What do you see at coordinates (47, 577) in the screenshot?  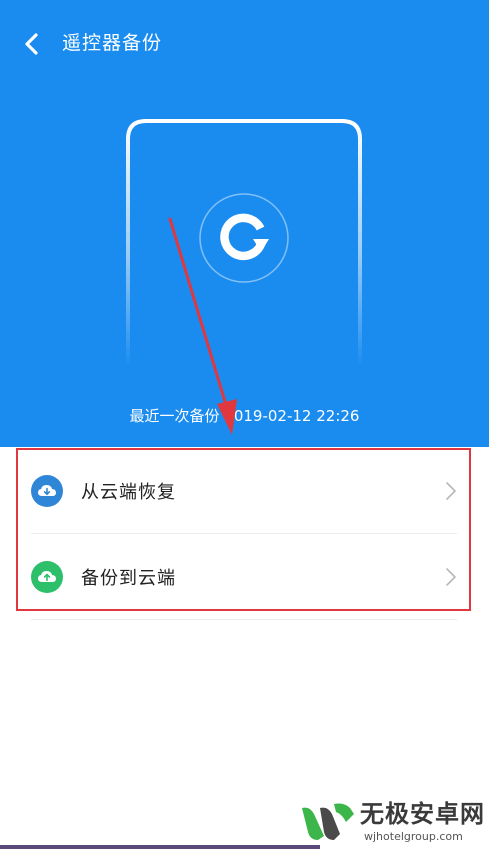 I see `cloud-upload-icon` at bounding box center [47, 577].